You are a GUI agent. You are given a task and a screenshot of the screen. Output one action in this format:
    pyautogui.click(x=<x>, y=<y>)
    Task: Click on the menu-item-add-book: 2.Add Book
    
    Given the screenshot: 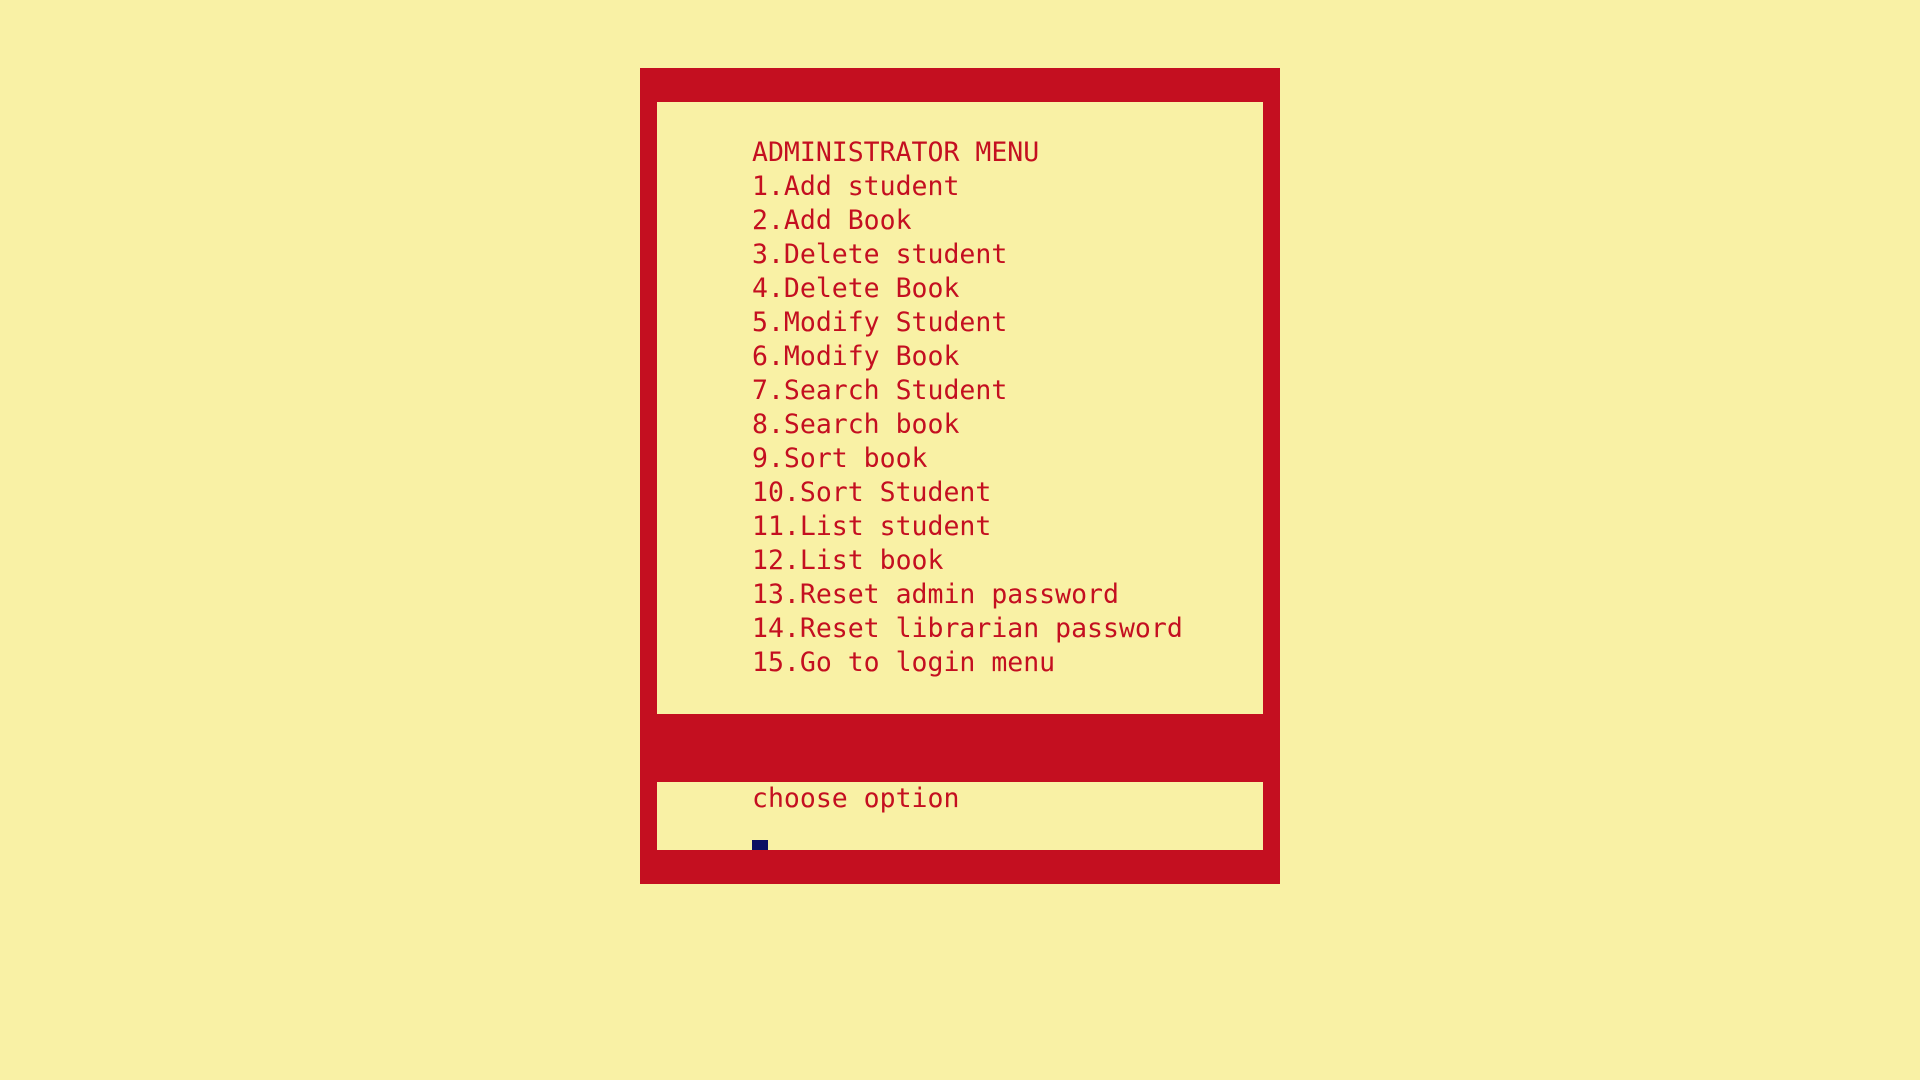 What is the action you would take?
    pyautogui.click(x=832, y=220)
    